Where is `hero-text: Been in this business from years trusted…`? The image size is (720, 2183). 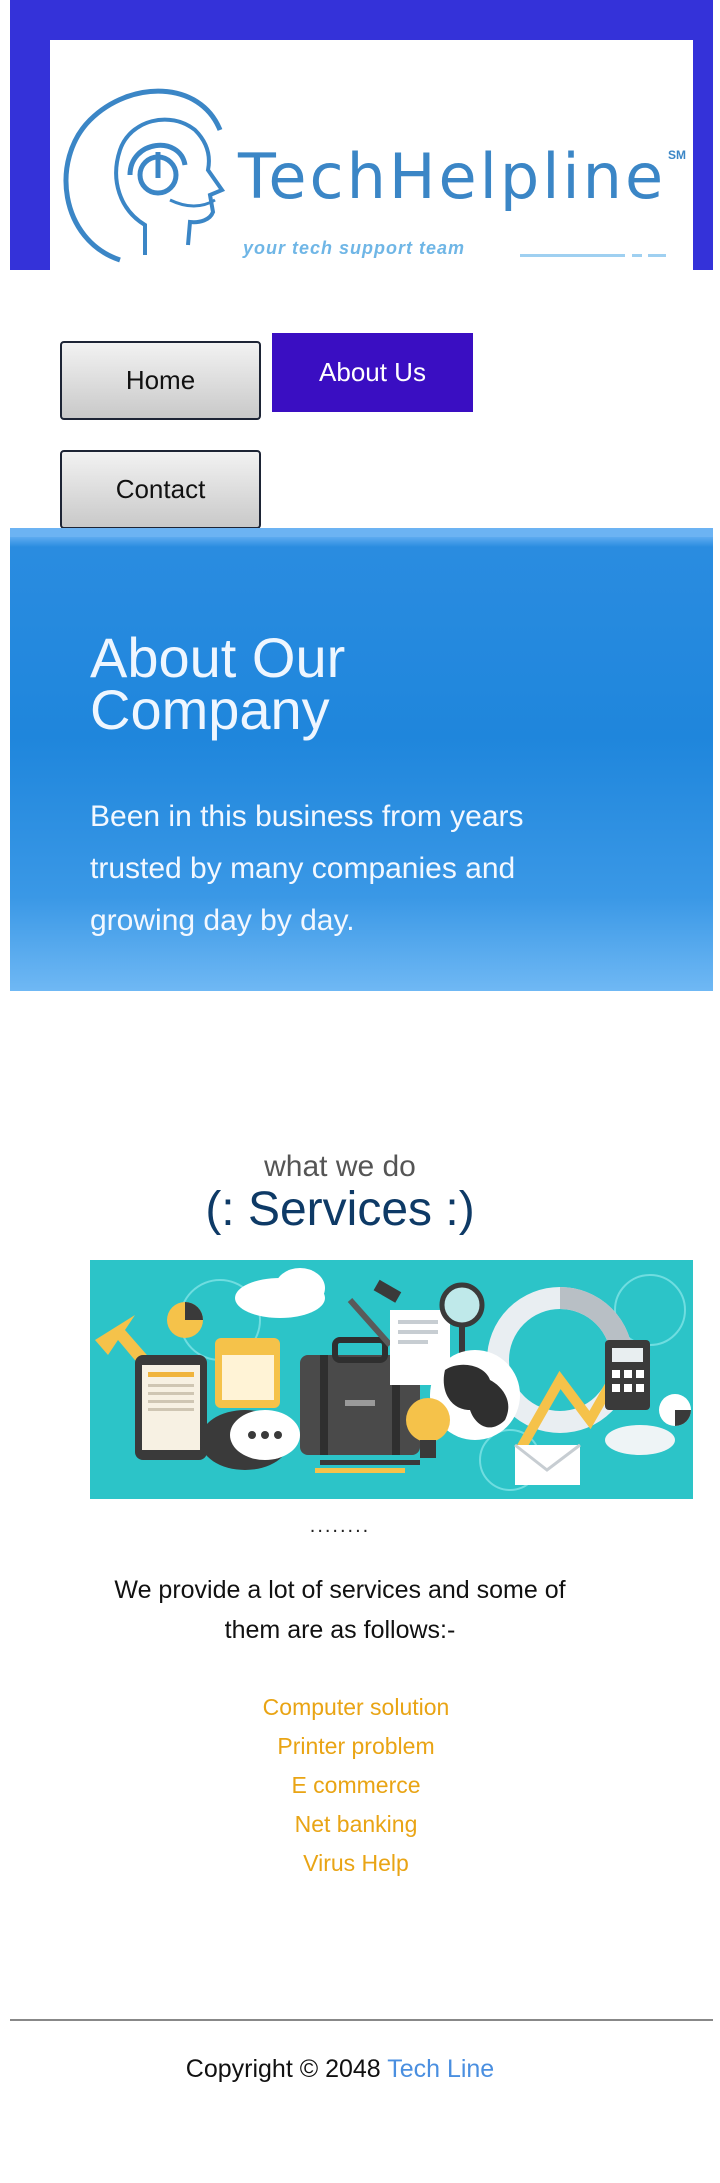 hero-text: Been in this business from years trusted… is located at coordinates (307, 868).